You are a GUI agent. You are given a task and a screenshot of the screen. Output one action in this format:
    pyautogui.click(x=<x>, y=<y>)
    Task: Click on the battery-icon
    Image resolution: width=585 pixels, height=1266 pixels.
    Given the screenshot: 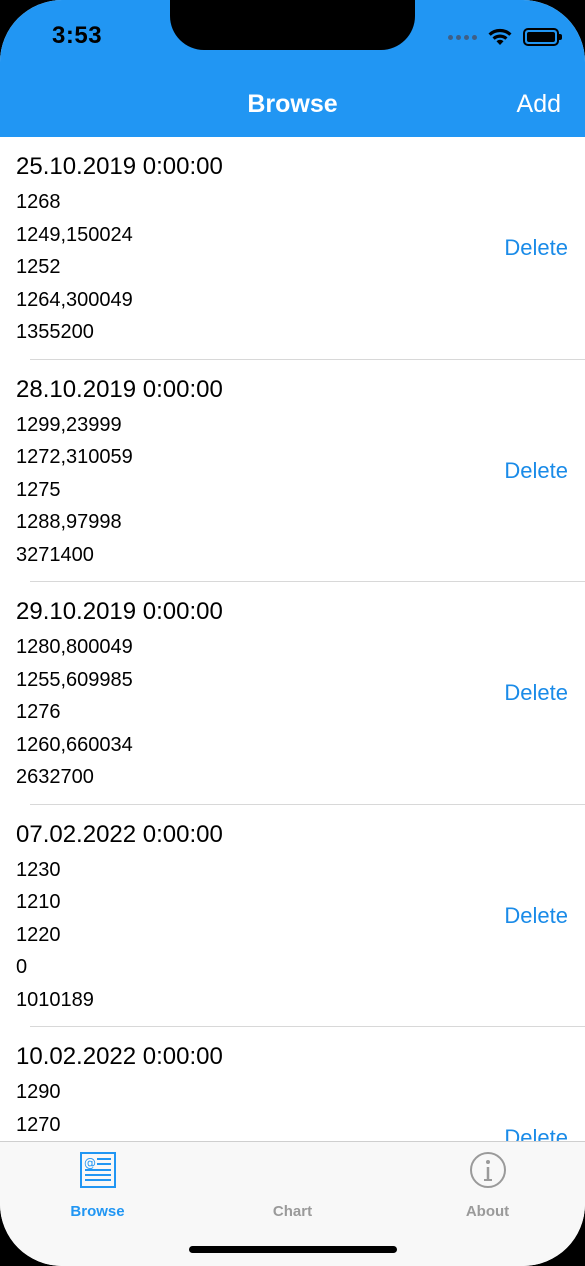 What is the action you would take?
    pyautogui.click(x=542, y=37)
    